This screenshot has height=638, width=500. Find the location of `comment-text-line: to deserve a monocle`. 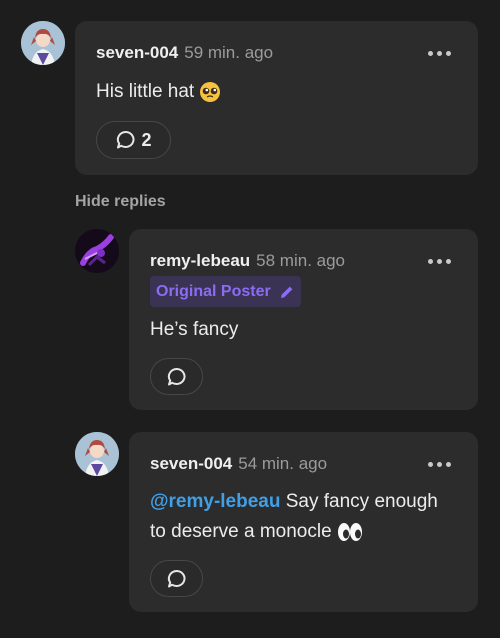

comment-text-line: to deserve a monocle is located at coordinates (241, 531).